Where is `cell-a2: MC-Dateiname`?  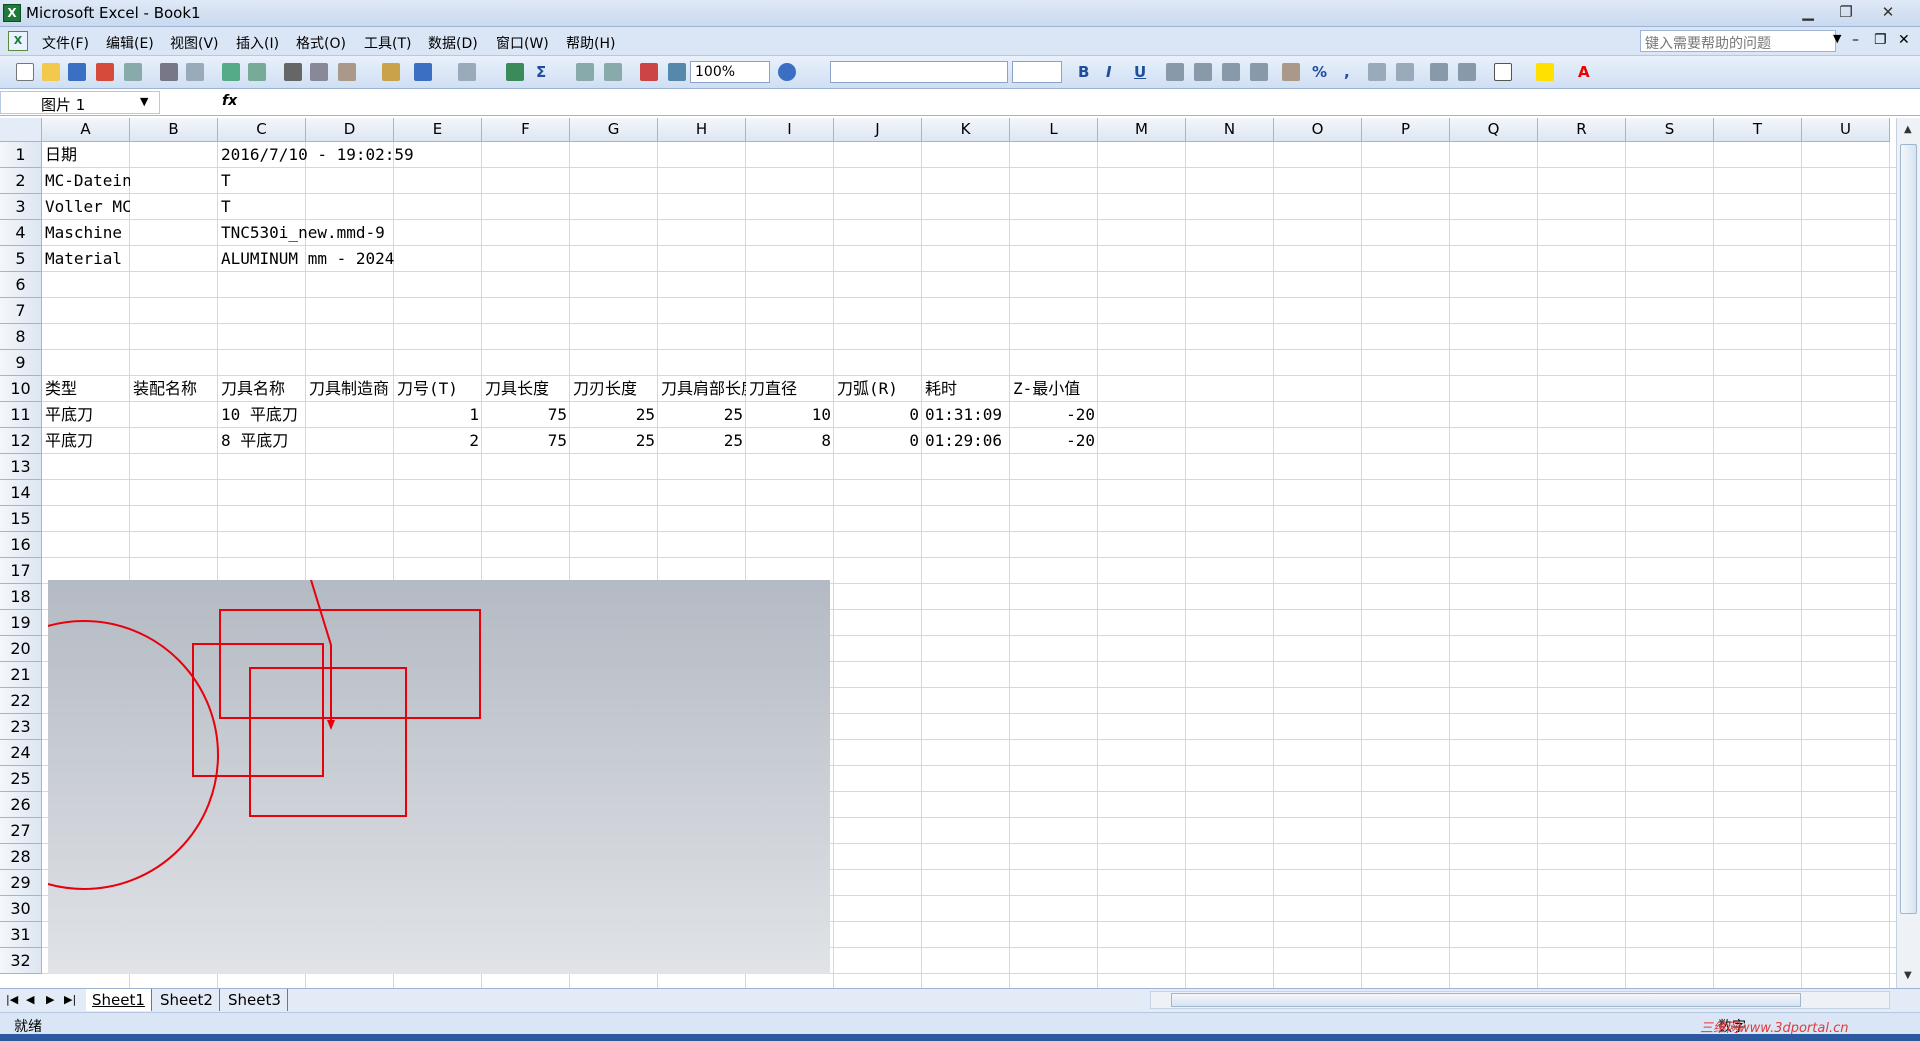
cell-a2: MC-Dateiname is located at coordinates (86, 180).